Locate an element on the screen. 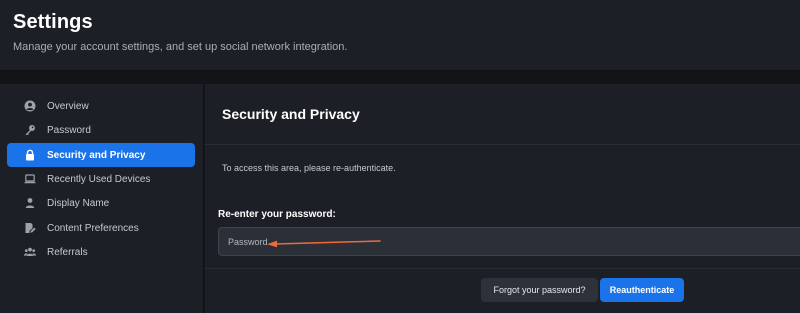 Image resolution: width=800 pixels, height=313 pixels. sidebar-item-label: Overview is located at coordinates (68, 106).